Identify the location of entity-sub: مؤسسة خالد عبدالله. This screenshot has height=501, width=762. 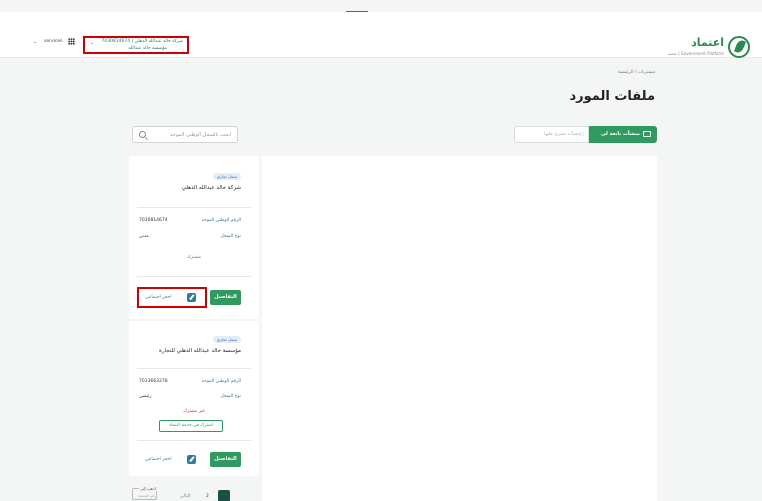
(147, 48).